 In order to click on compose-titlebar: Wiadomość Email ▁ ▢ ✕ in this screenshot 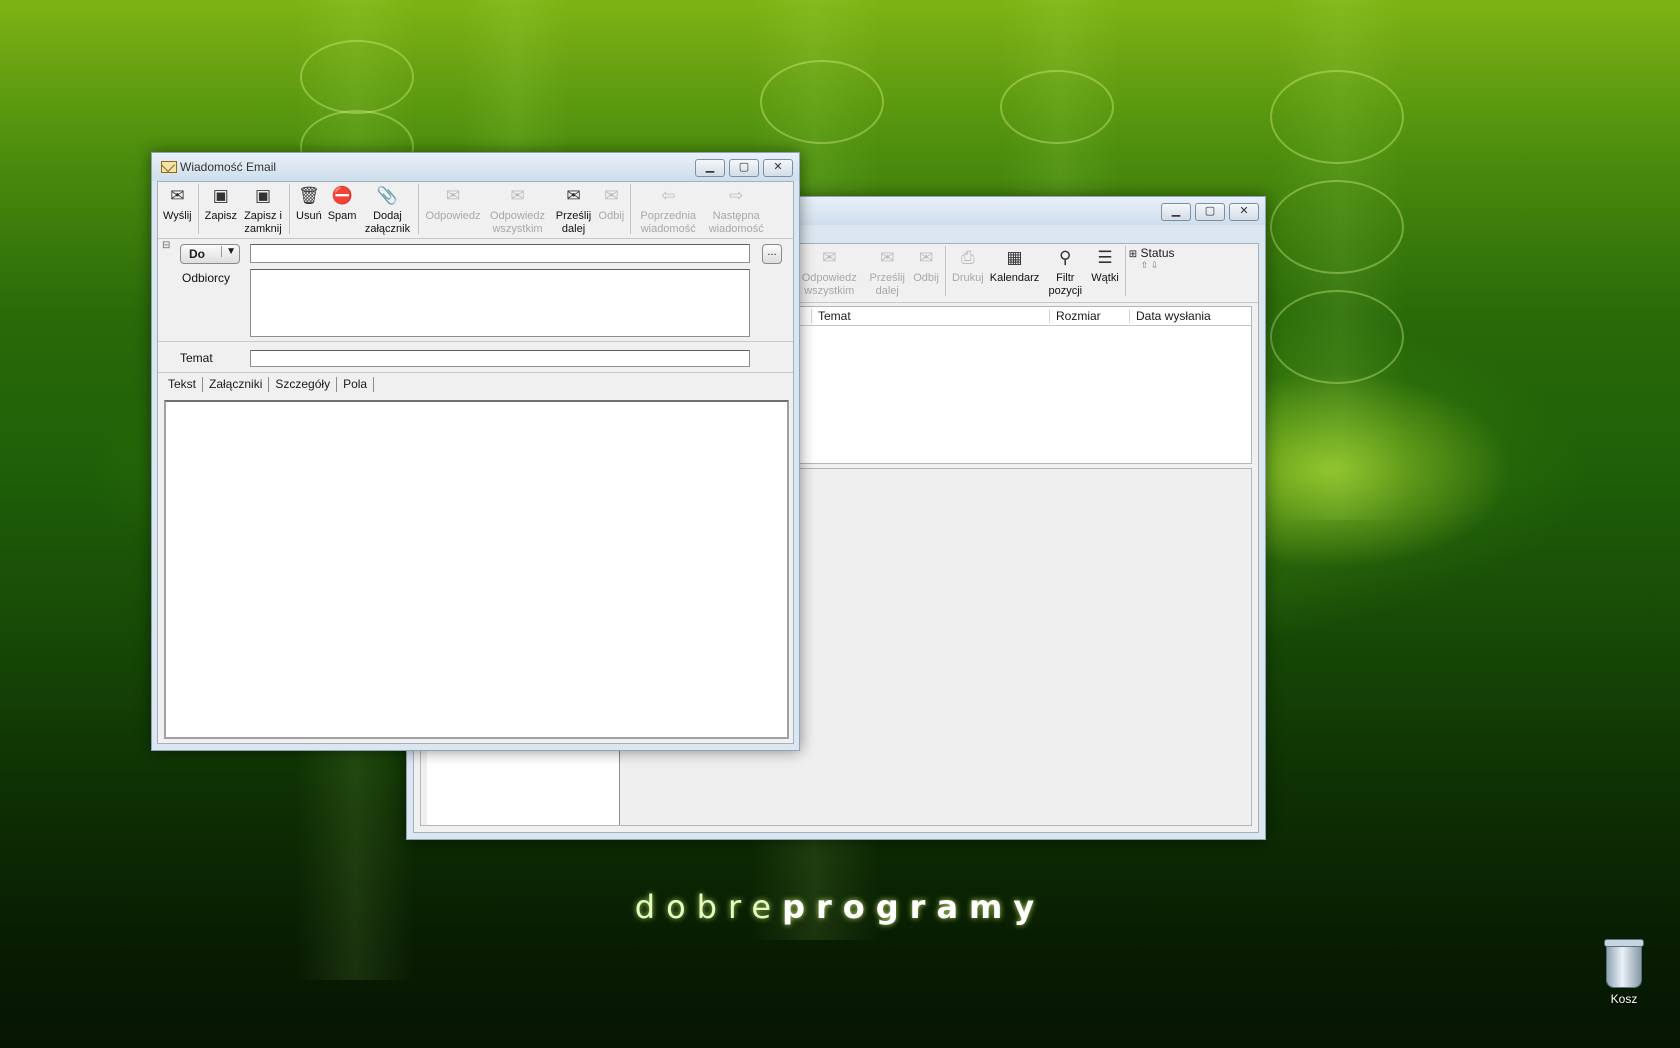, I will do `click(475, 167)`.